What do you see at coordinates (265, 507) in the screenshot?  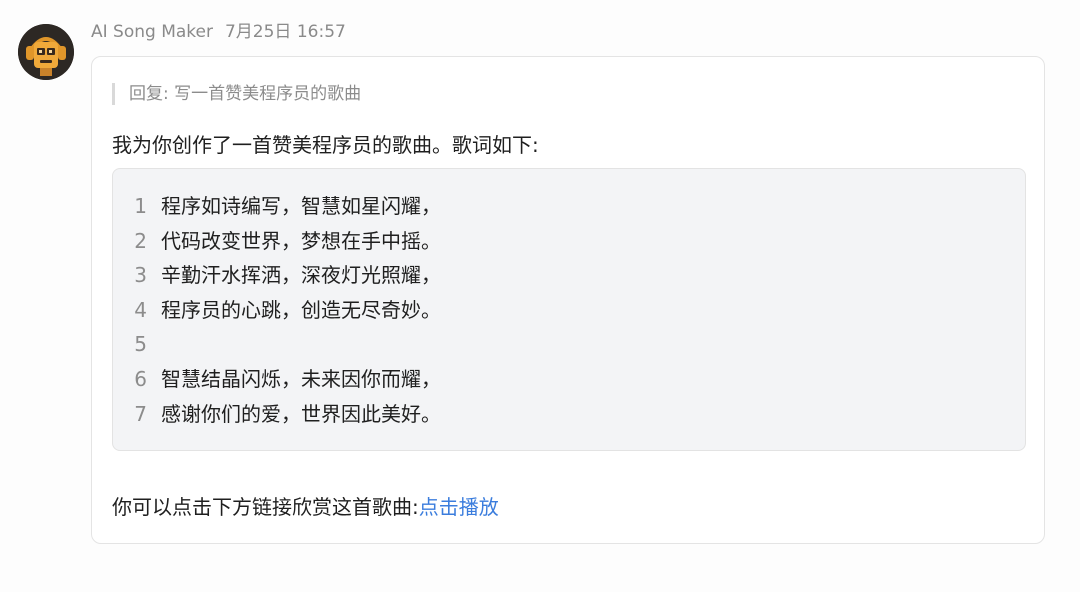 I see `outro-text: 你可以点击下方链接欣赏这首歌曲:` at bounding box center [265, 507].